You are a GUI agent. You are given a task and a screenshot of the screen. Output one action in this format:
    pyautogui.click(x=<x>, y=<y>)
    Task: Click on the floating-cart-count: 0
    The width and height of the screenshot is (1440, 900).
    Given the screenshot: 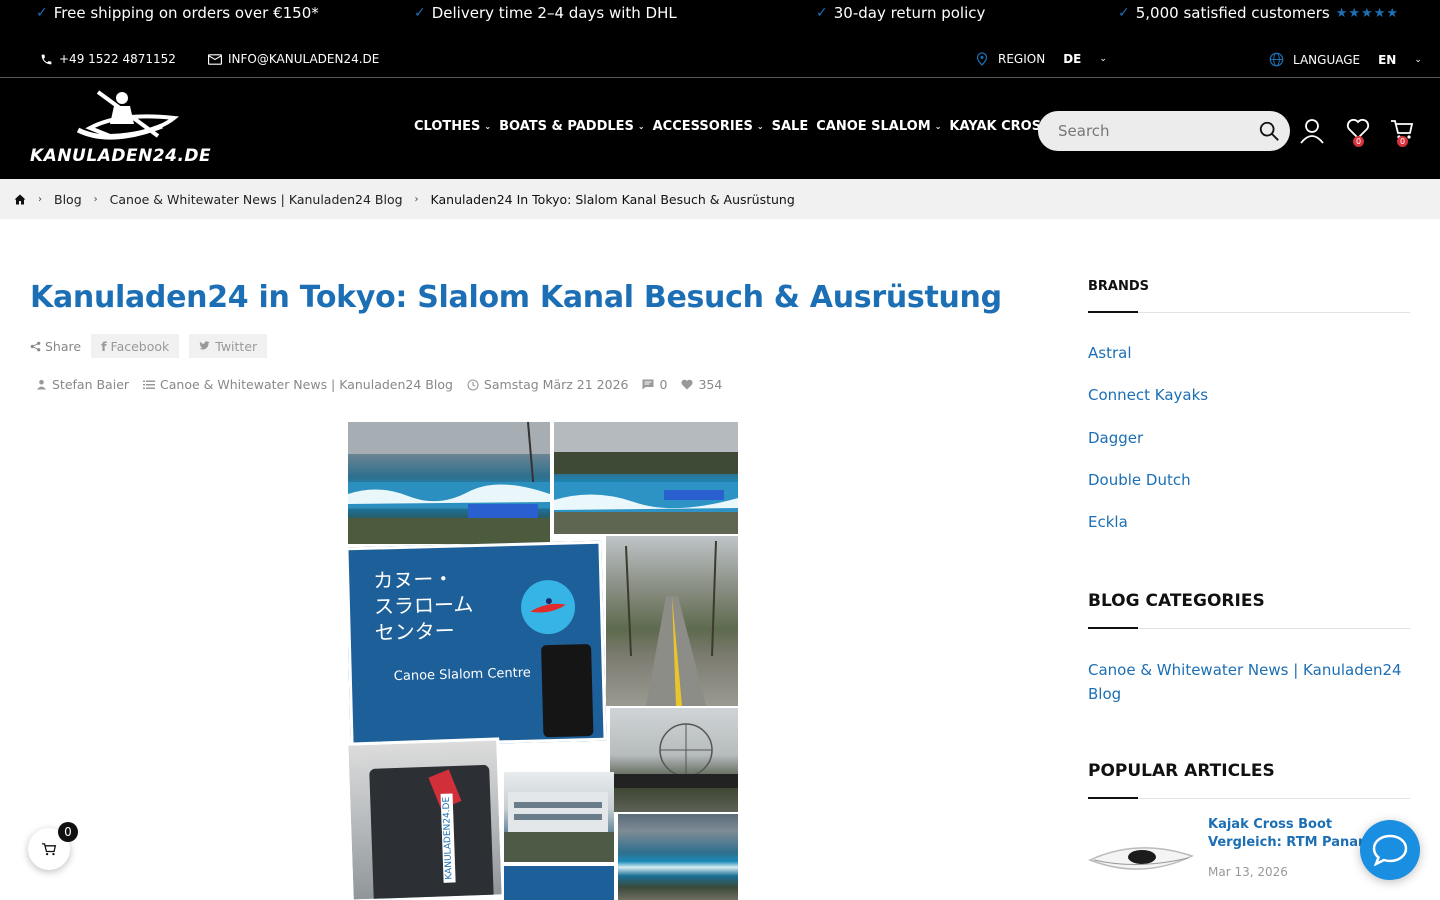 What is the action you would take?
    pyautogui.click(x=68, y=832)
    